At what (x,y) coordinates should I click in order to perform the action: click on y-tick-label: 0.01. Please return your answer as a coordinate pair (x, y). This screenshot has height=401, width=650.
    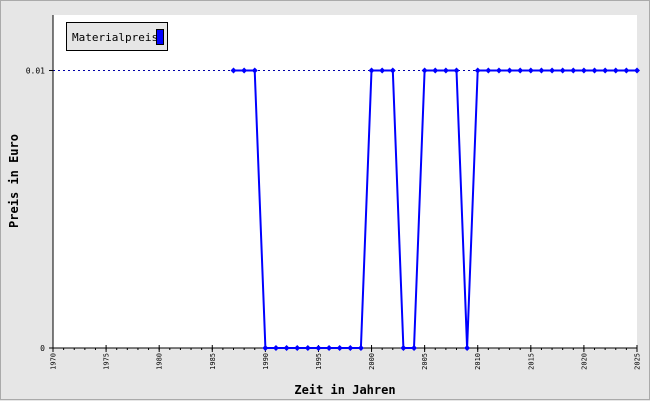
    Looking at the image, I should click on (35, 71).